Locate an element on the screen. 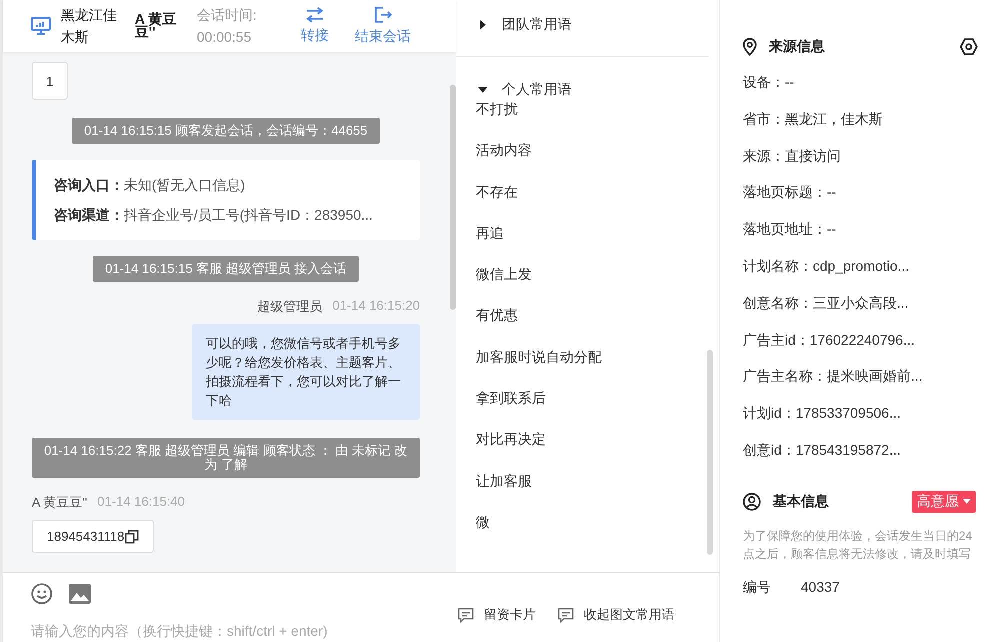  phrase-item: 让加客服 is located at coordinates (587, 491).